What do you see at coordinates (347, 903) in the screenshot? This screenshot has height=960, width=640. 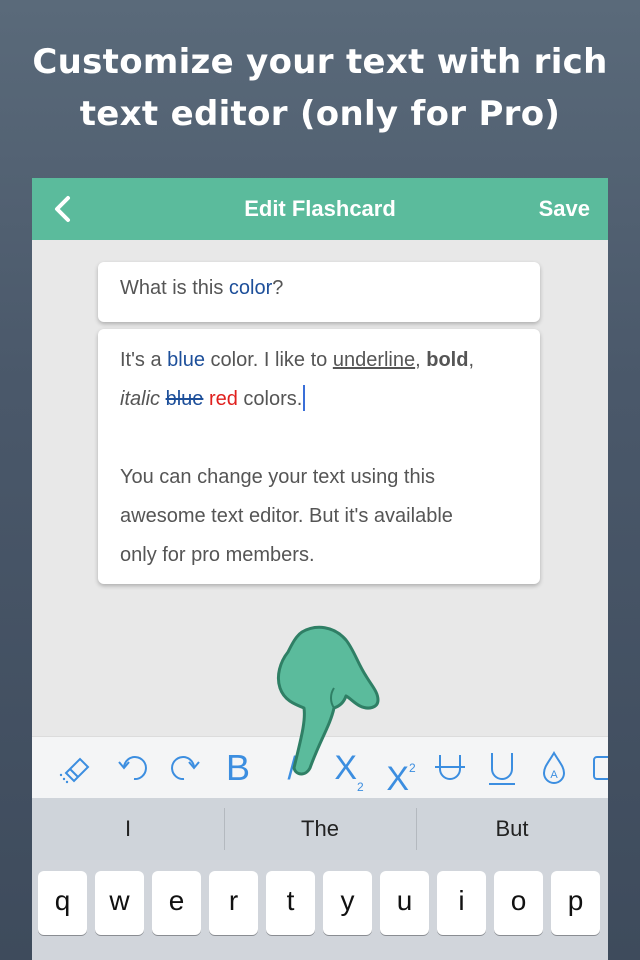 I see `key-y: y` at bounding box center [347, 903].